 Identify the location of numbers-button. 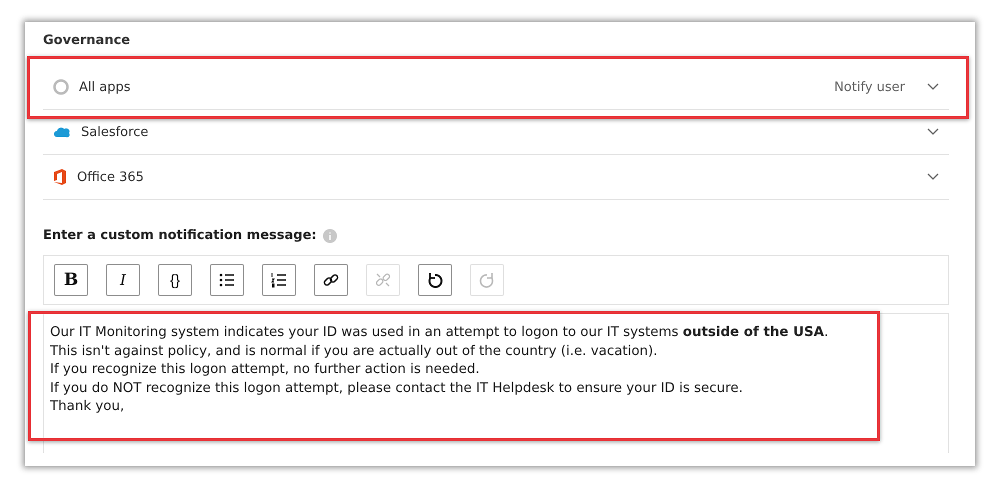
(279, 280).